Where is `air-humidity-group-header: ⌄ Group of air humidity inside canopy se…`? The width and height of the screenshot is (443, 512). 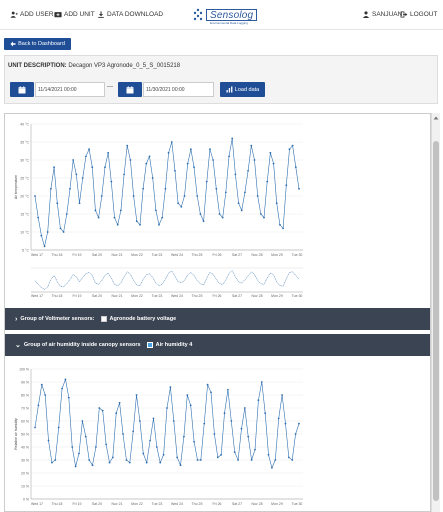
air-humidity-group-header: ⌄ Group of air humidity inside canopy se… is located at coordinates (217, 345).